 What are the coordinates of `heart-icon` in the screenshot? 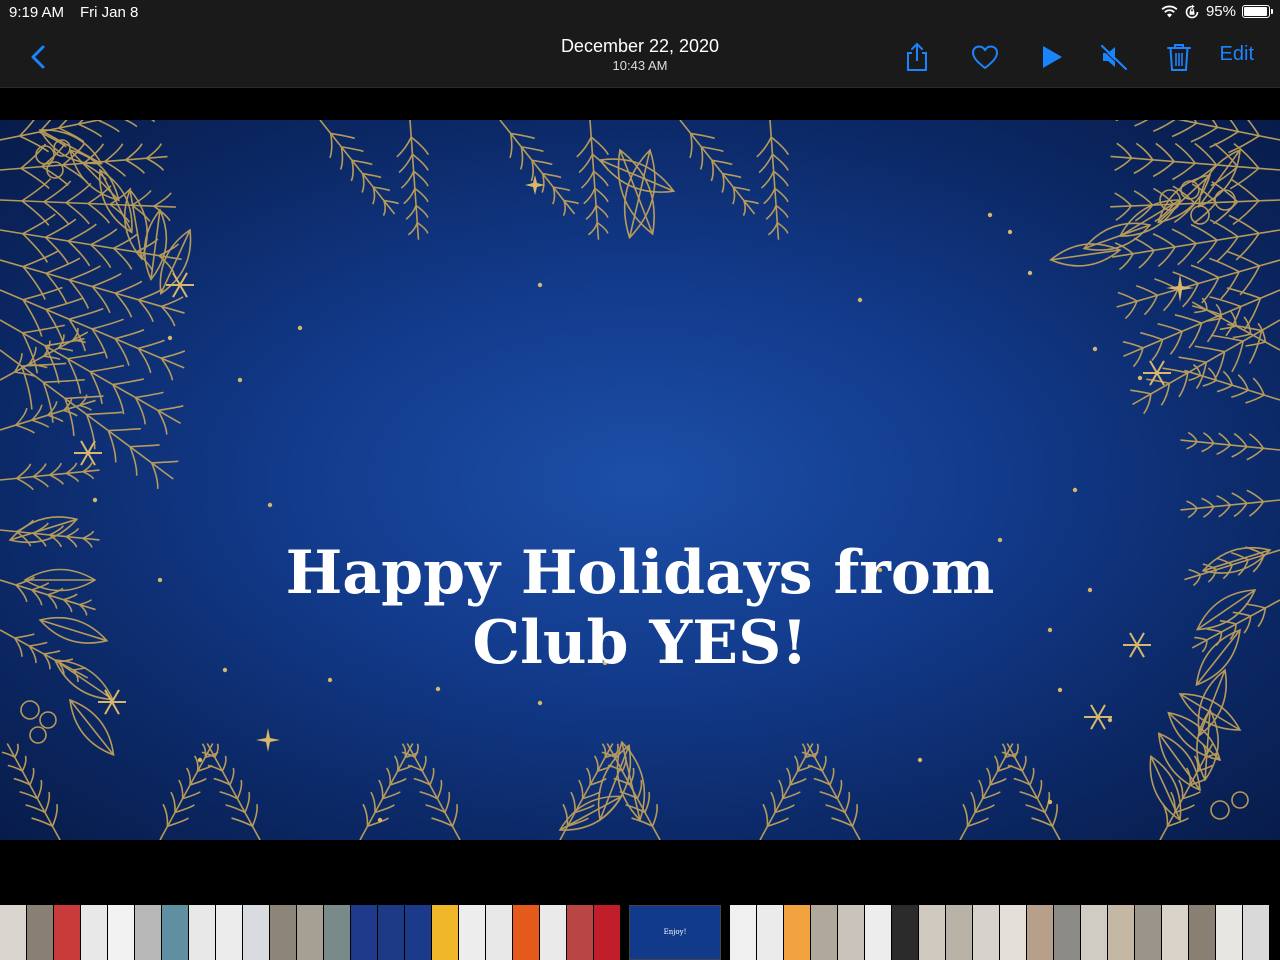 It's located at (985, 57).